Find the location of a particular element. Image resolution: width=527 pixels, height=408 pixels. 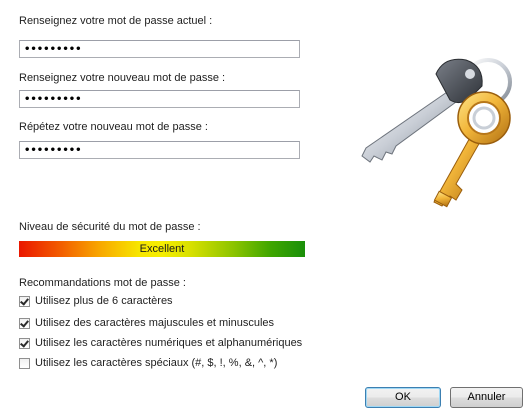

strength-label: Niveau de sécurité du mot de passe : is located at coordinates (110, 227).